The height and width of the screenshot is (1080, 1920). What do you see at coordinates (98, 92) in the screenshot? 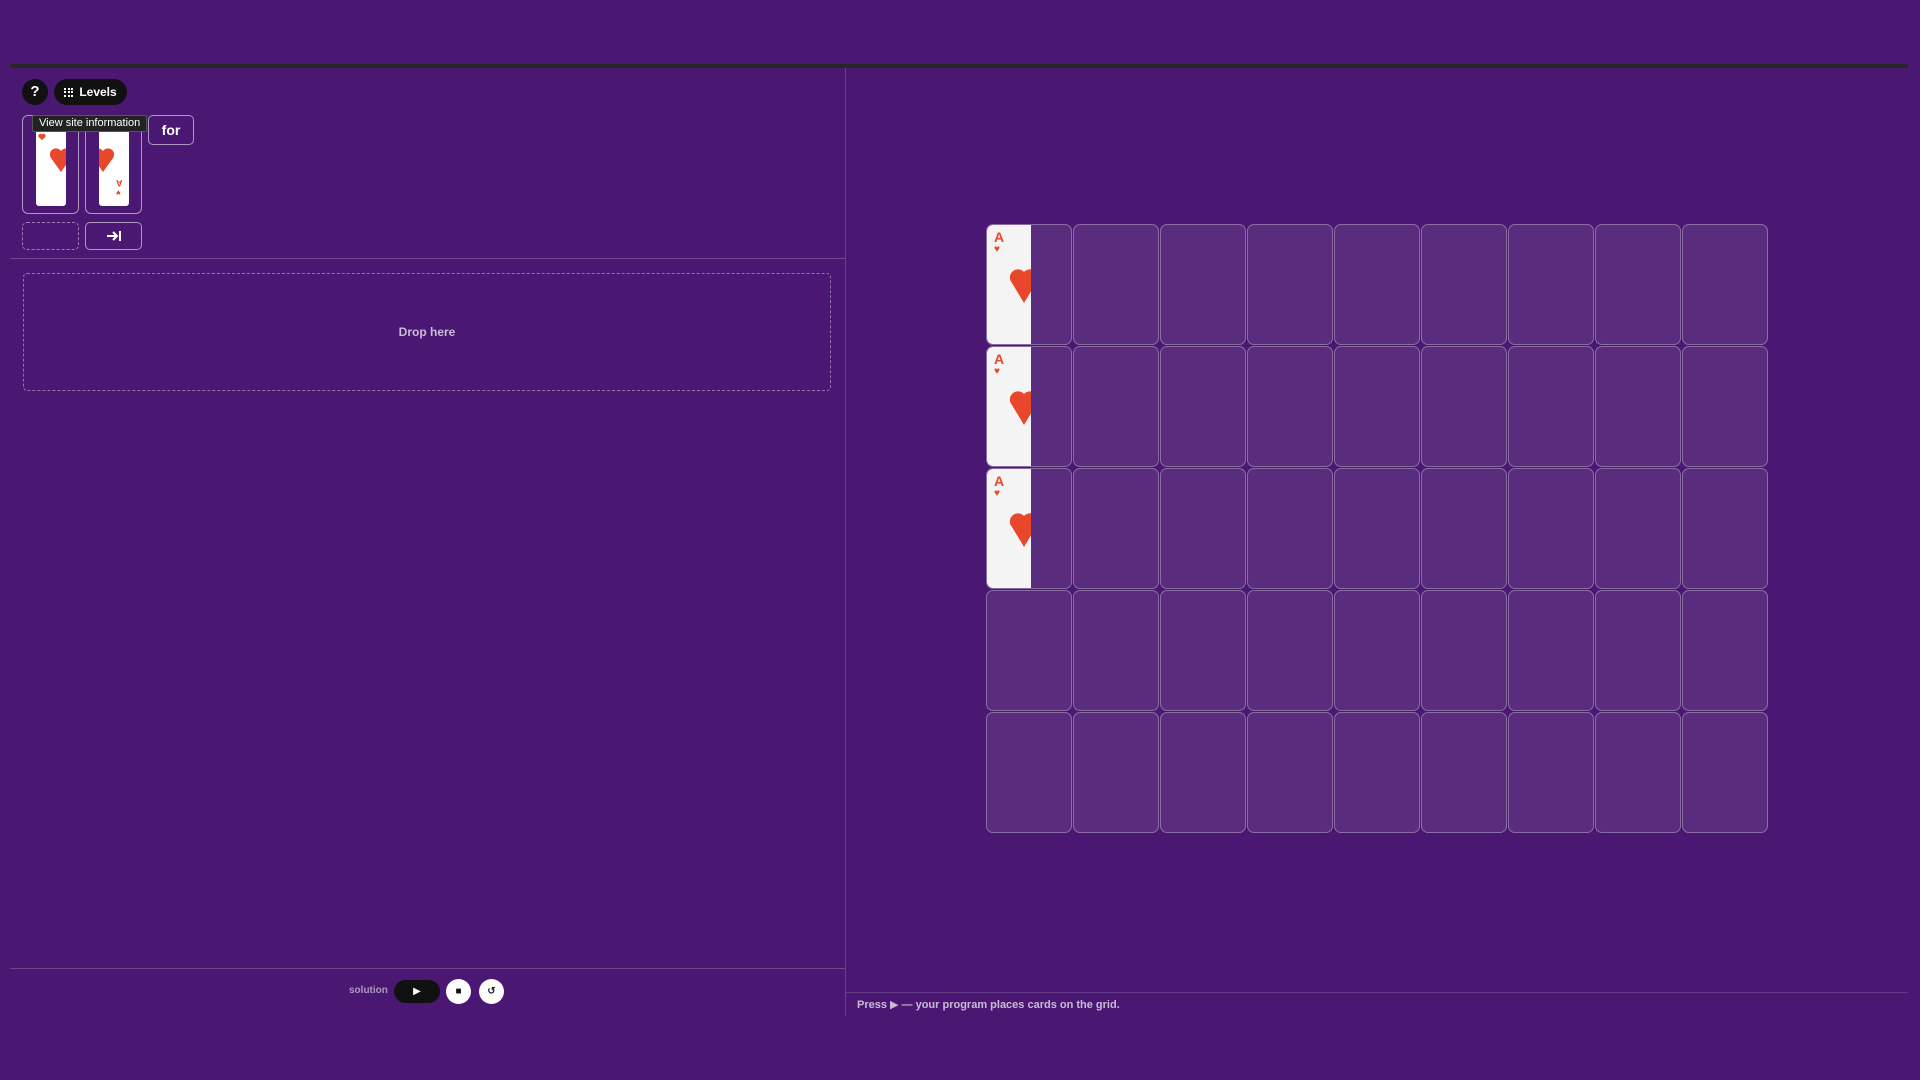
I see `levels-label: Levels` at bounding box center [98, 92].